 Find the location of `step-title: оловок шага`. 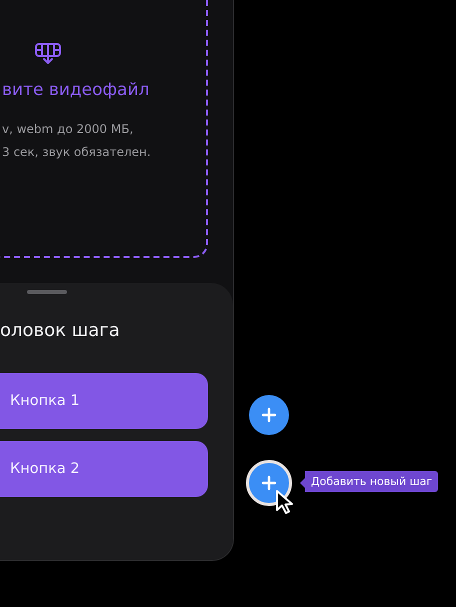

step-title: оловок шага is located at coordinates (60, 330).